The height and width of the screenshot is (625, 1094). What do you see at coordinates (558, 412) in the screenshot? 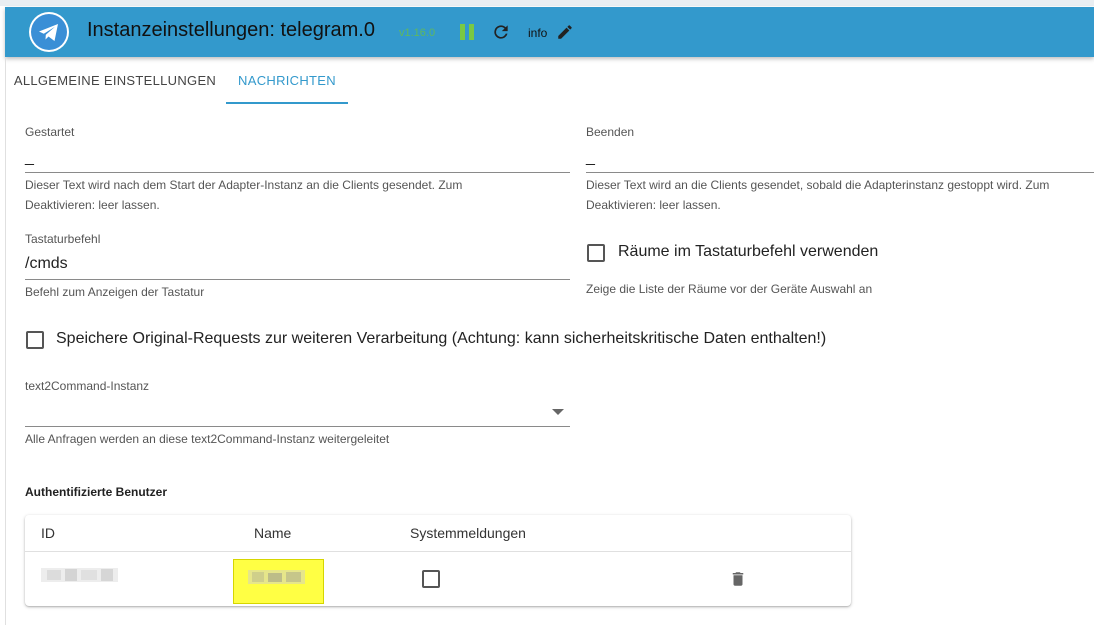
I see `chevron-down-icon` at bounding box center [558, 412].